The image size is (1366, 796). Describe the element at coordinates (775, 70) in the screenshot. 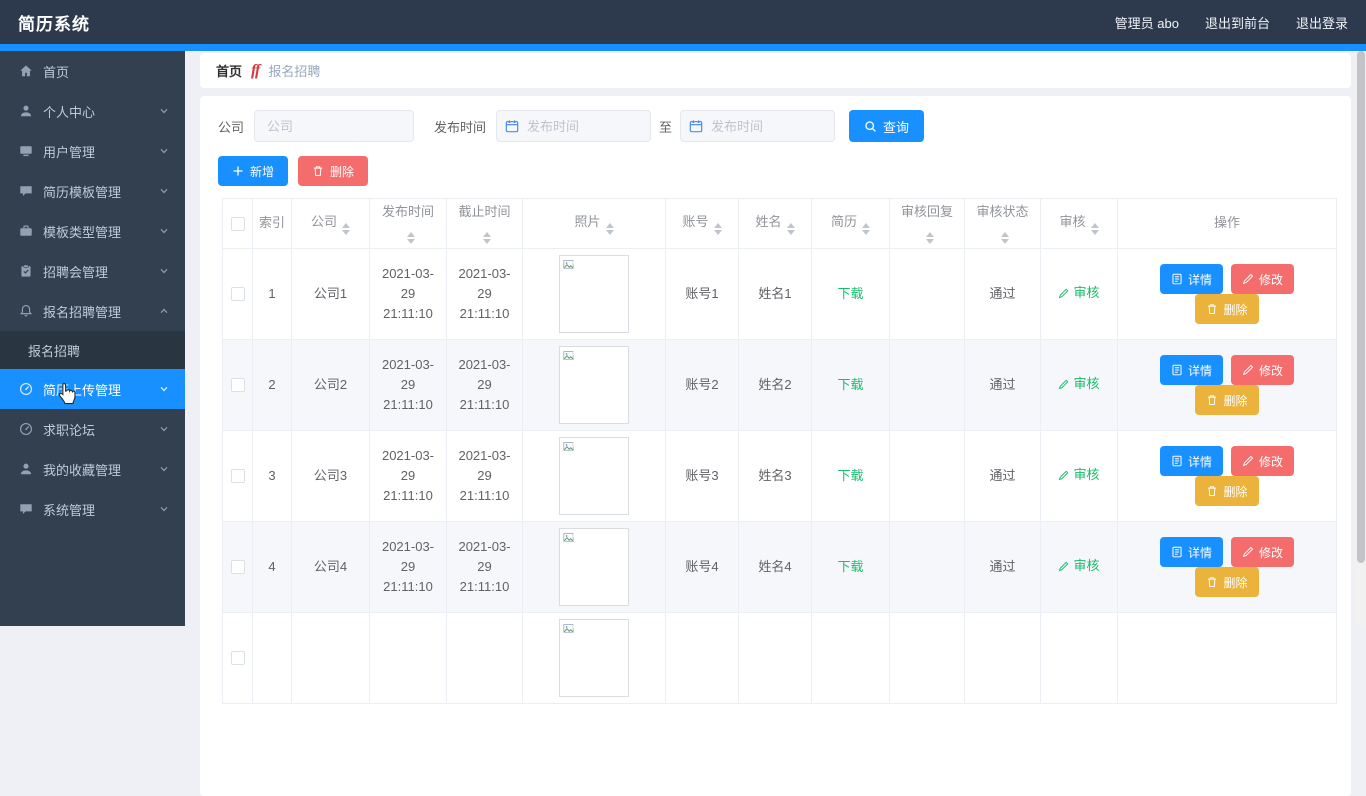

I see `breadcrumb: 首页 ff 报名招聘` at that location.